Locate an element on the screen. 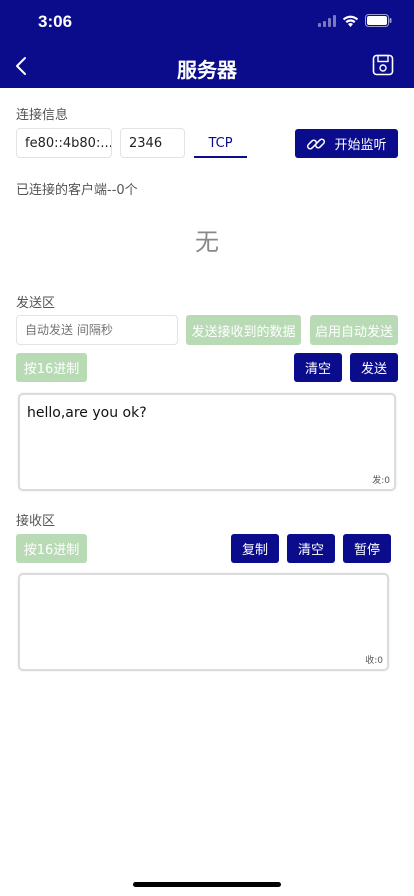 This screenshot has height=896, width=414. send-button: 发送 is located at coordinates (374, 367).